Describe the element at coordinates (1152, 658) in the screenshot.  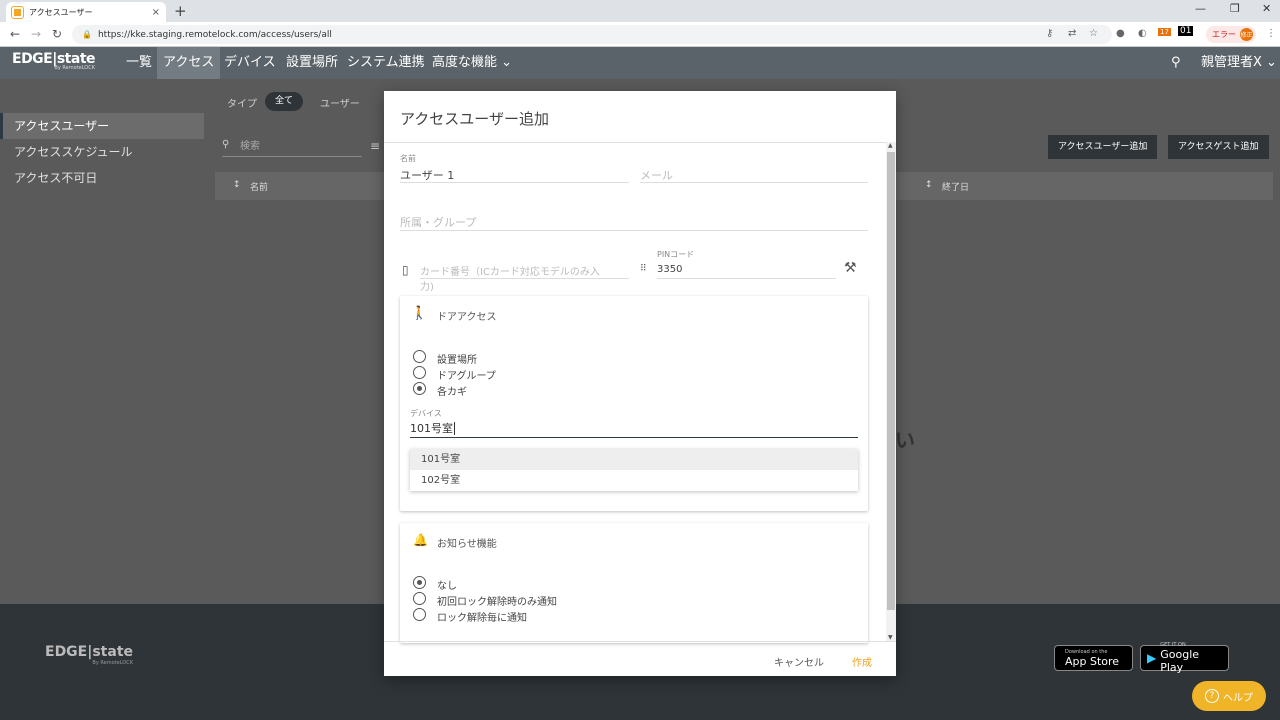
I see `play-icon: ▶` at that location.